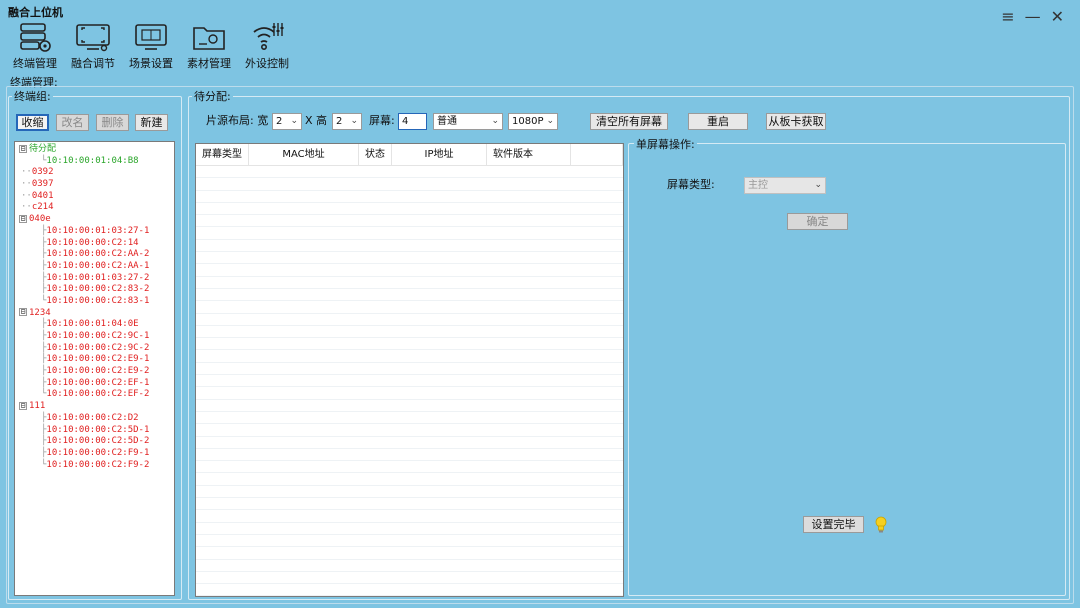 The image size is (1080, 608). I want to click on clear-all-screens-button: 清空所有屏幕, so click(629, 121).